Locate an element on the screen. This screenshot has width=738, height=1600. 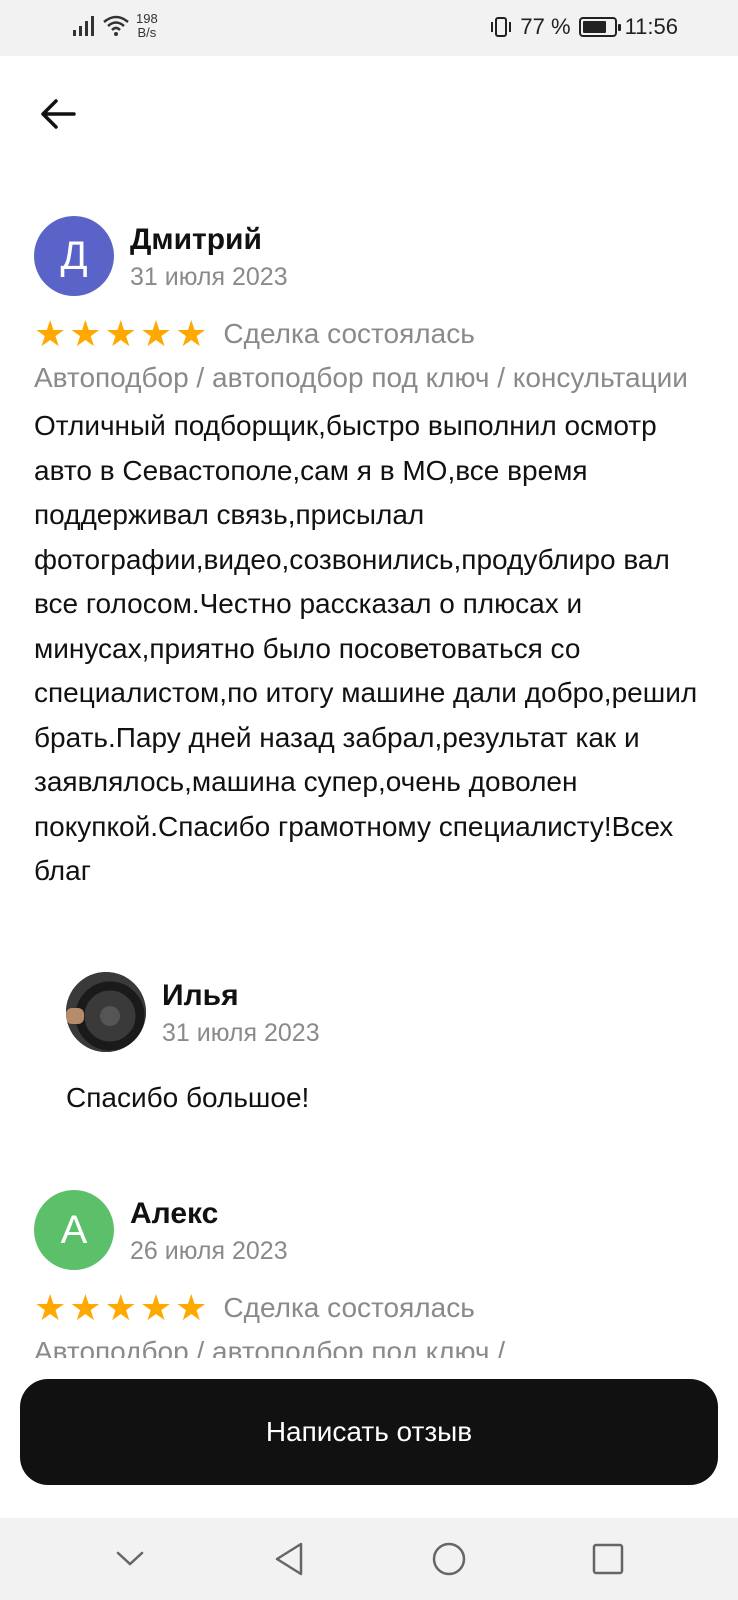
chevron-down-icon is located at coordinates (129, 1558).